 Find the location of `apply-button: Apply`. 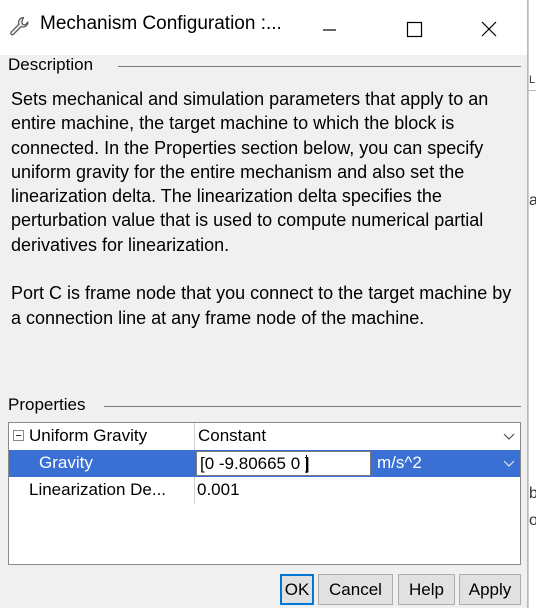

apply-button: Apply is located at coordinates (490, 589).